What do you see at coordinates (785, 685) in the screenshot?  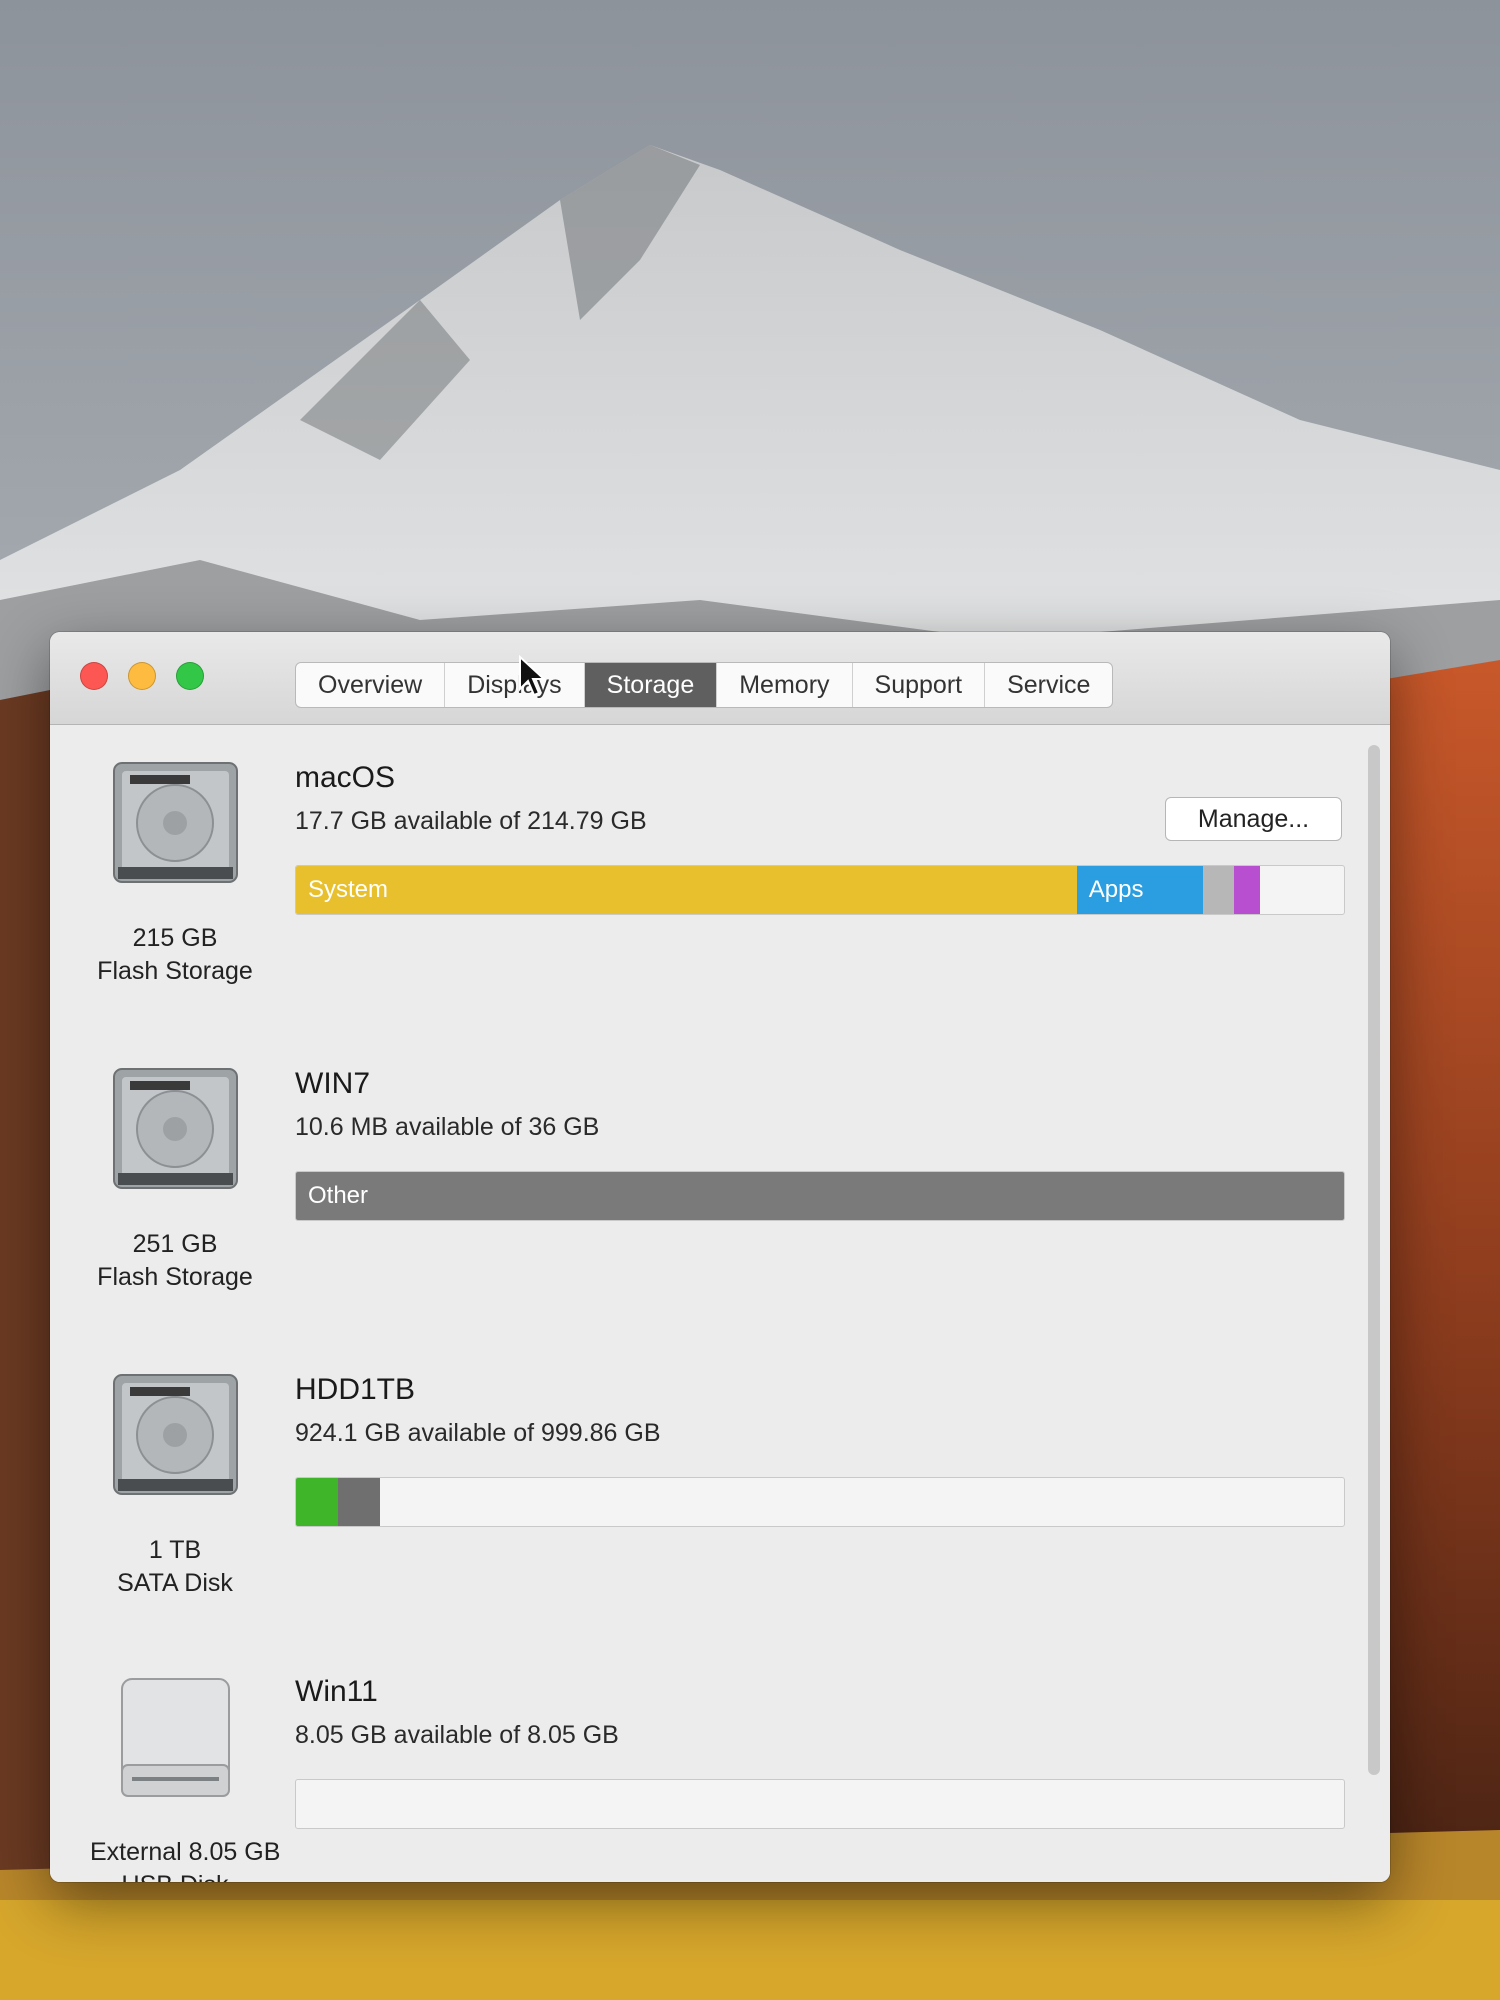 I see `tab-memory: Memory` at bounding box center [785, 685].